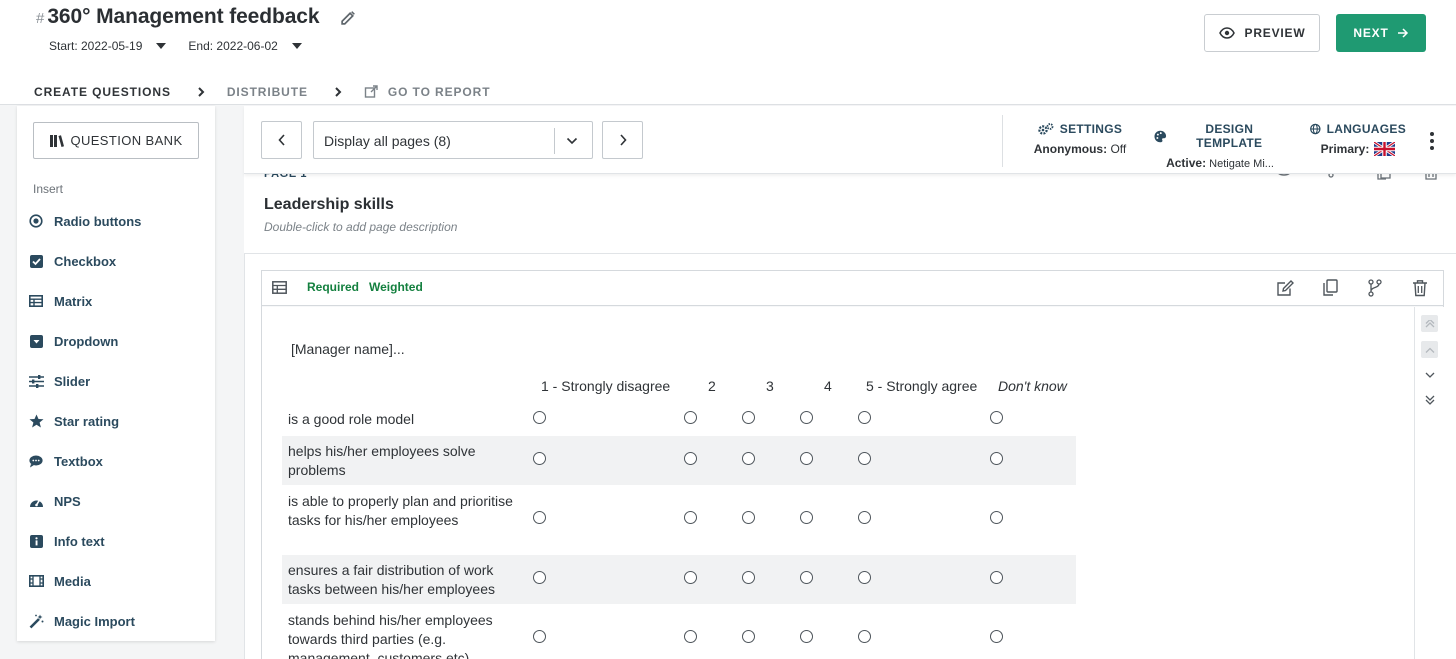  I want to click on insert-radio-buttons: Radio buttons, so click(84, 221).